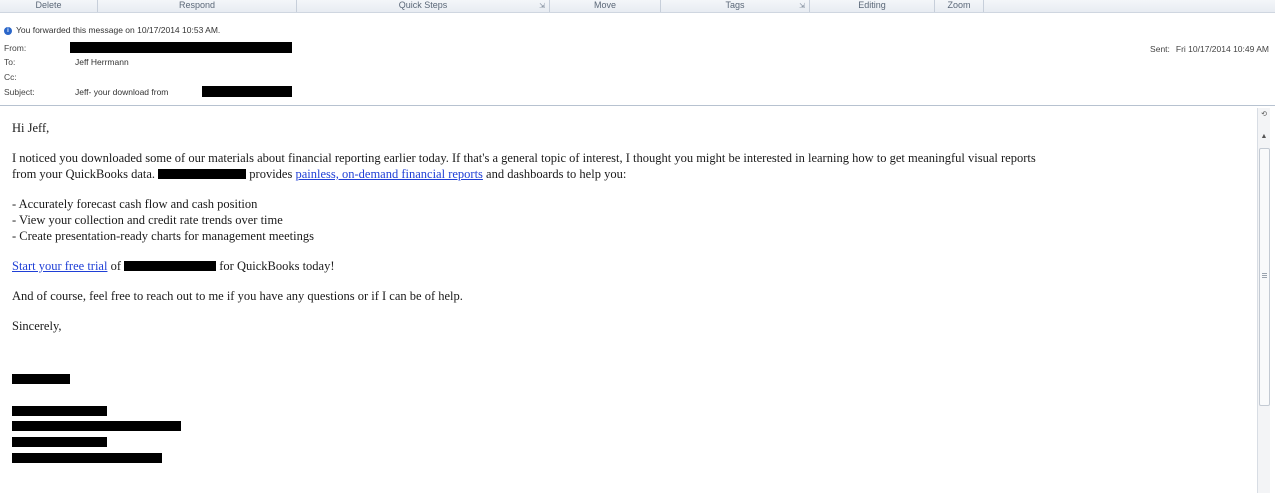 This screenshot has width=1275, height=495. I want to click on closing: Sincerely,, so click(37, 326).